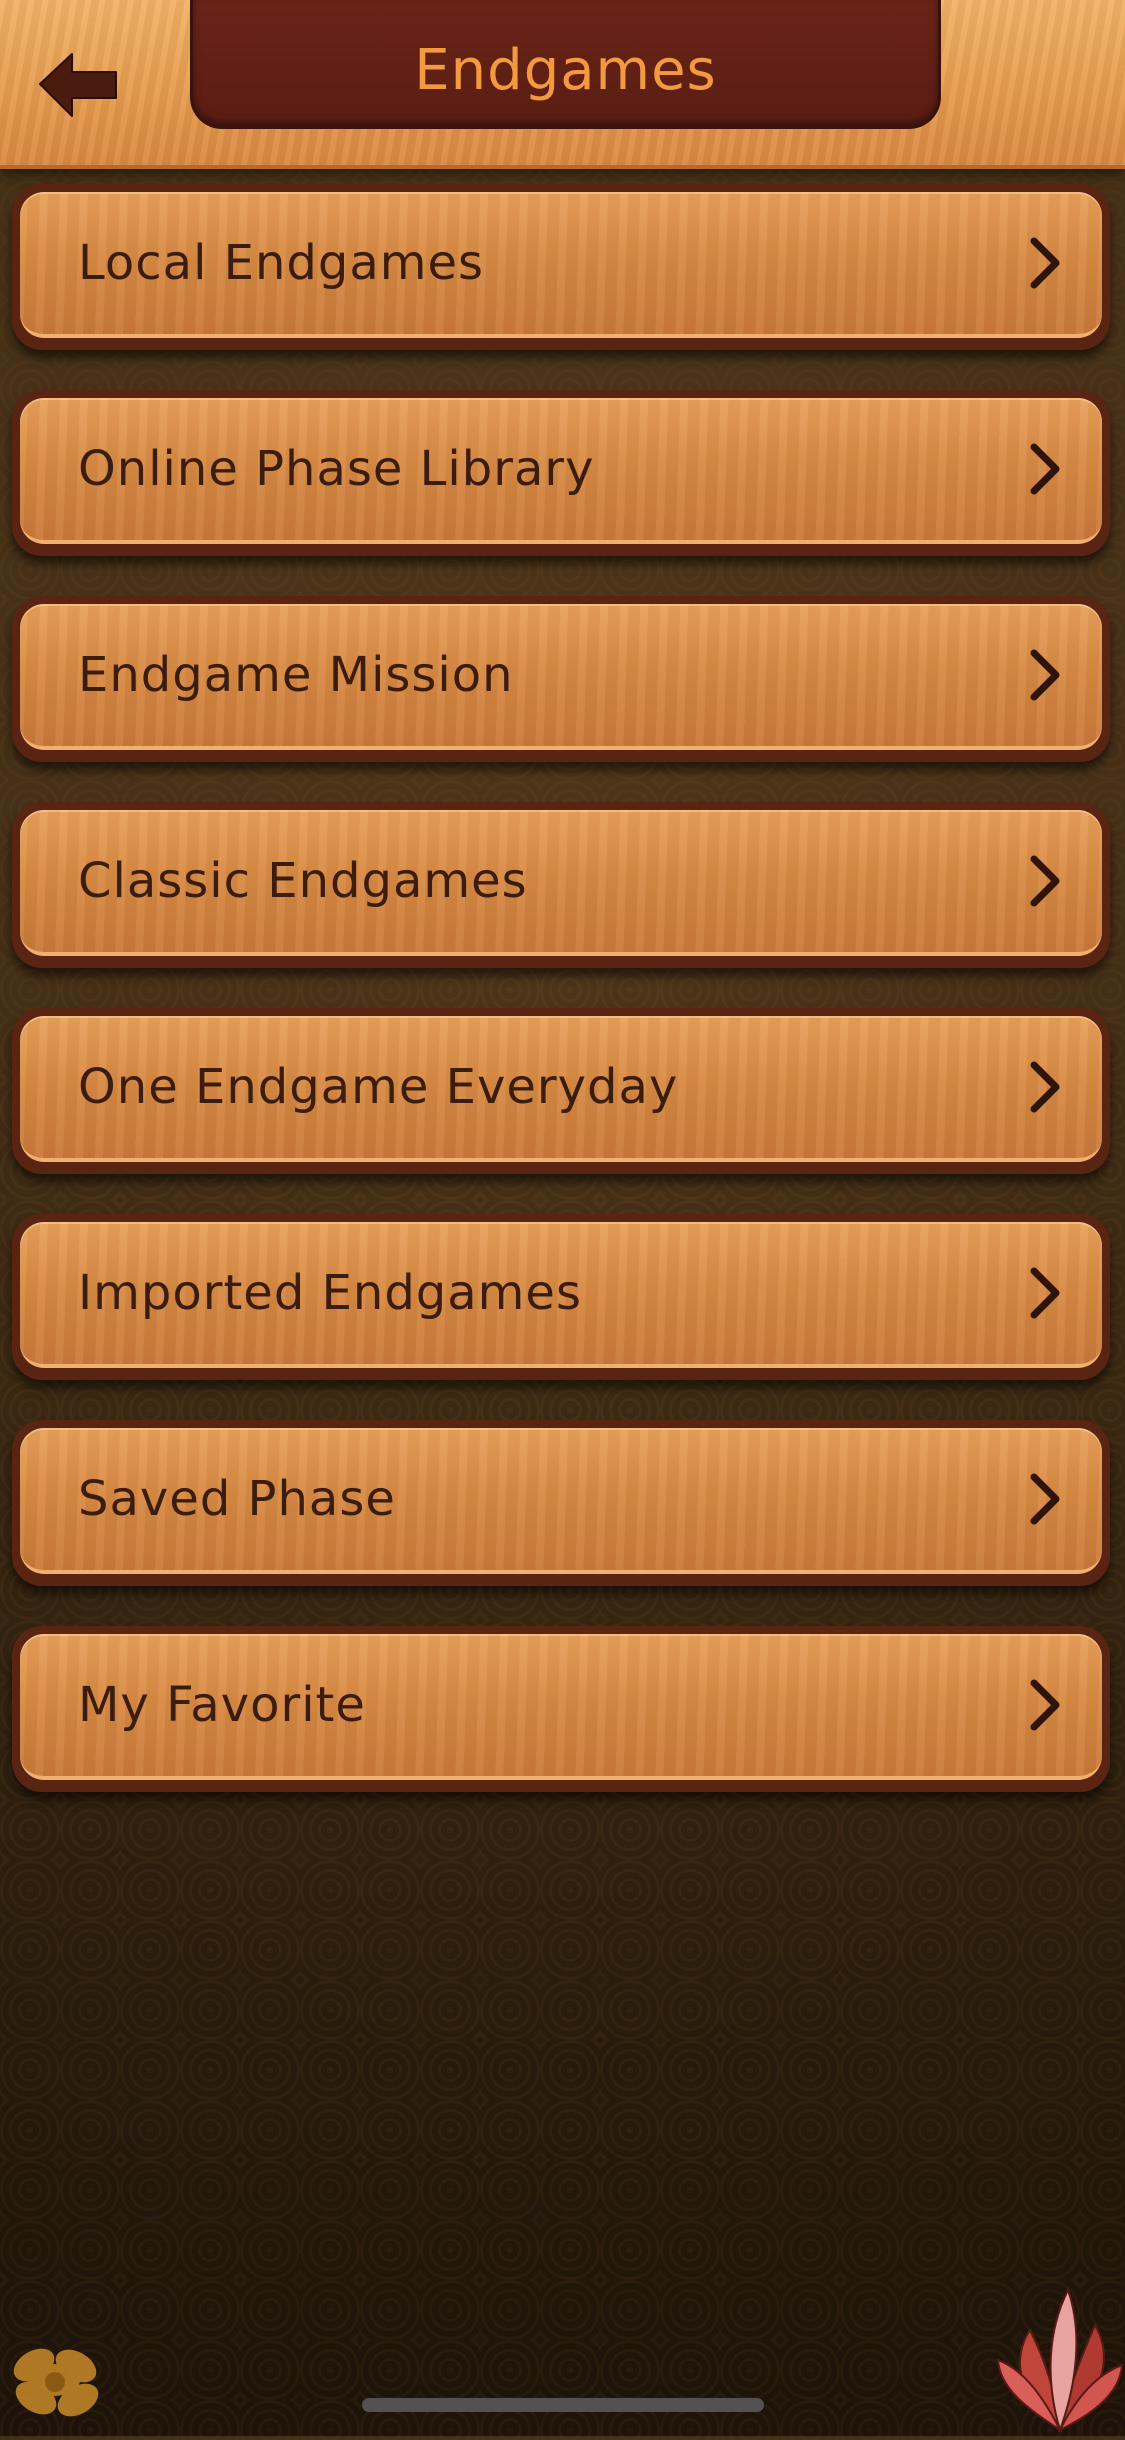 This screenshot has height=2440, width=1125. I want to click on top-bar: Endgames, so click(562, 84).